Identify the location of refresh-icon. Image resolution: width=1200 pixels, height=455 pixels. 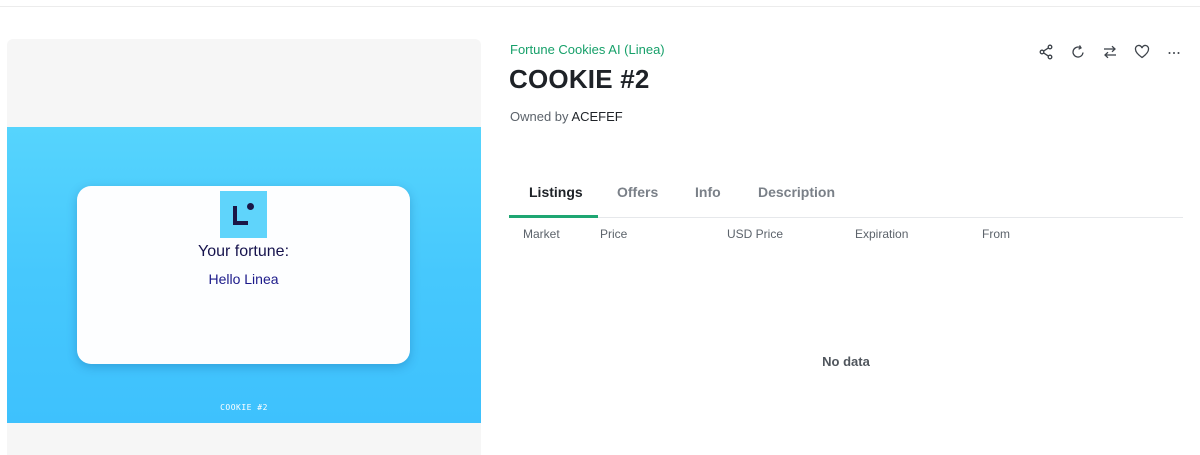
(1078, 51).